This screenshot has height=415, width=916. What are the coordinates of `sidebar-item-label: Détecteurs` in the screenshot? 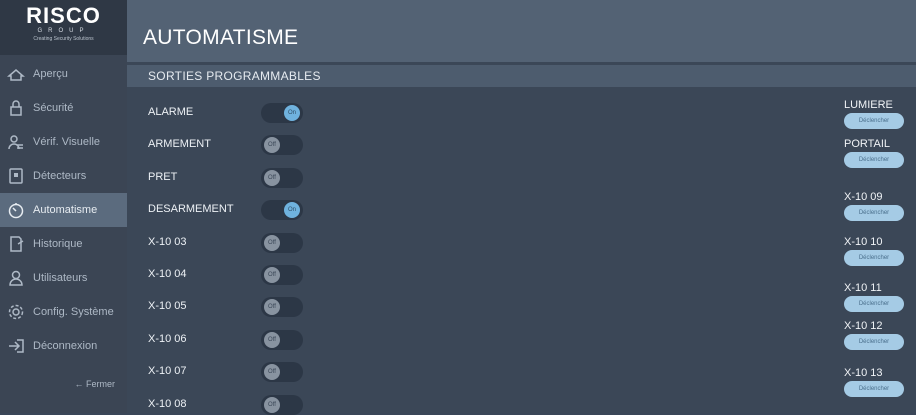 It's located at (60, 176).